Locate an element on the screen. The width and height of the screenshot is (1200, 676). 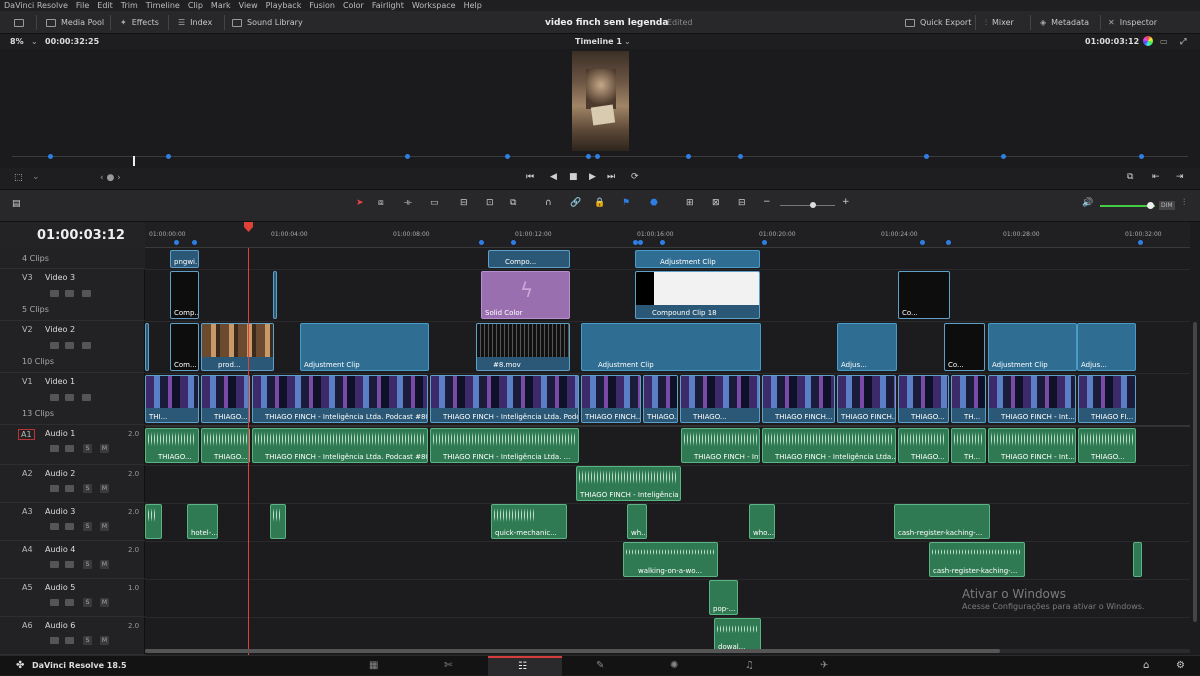
menu-trim: Trim is located at coordinates (129, 5).